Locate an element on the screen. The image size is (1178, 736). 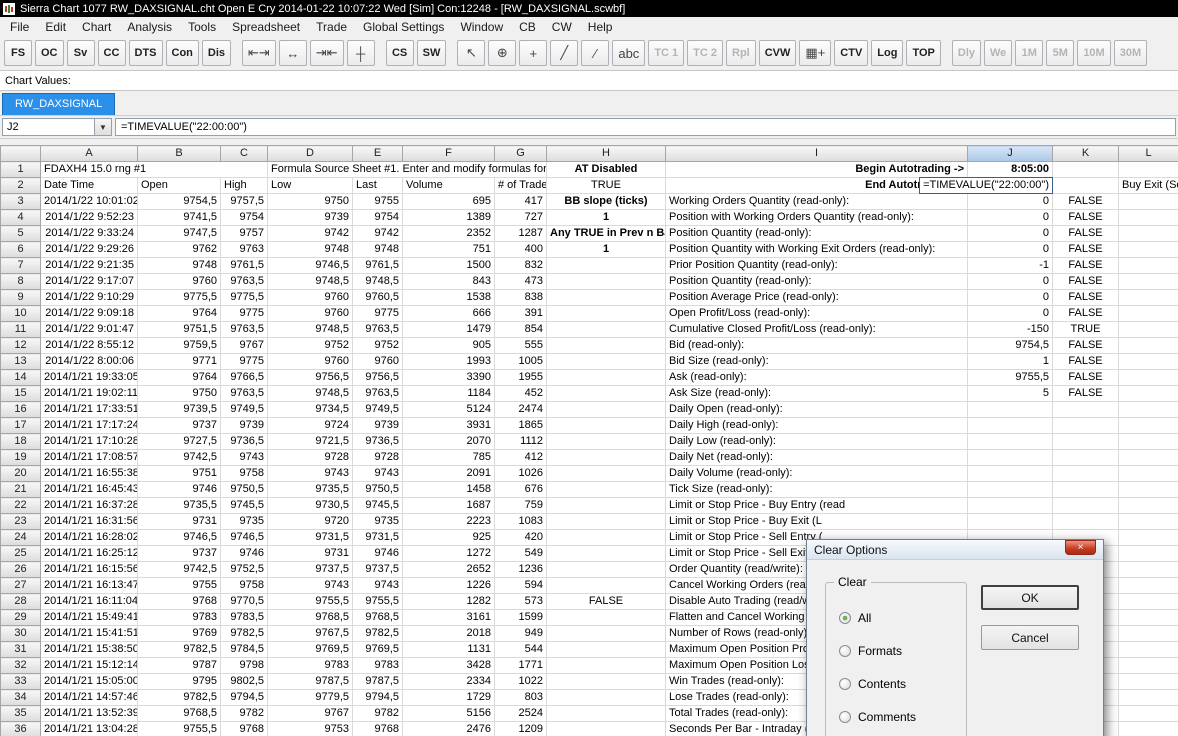
cell-C27: 9758 is located at coordinates (244, 585).